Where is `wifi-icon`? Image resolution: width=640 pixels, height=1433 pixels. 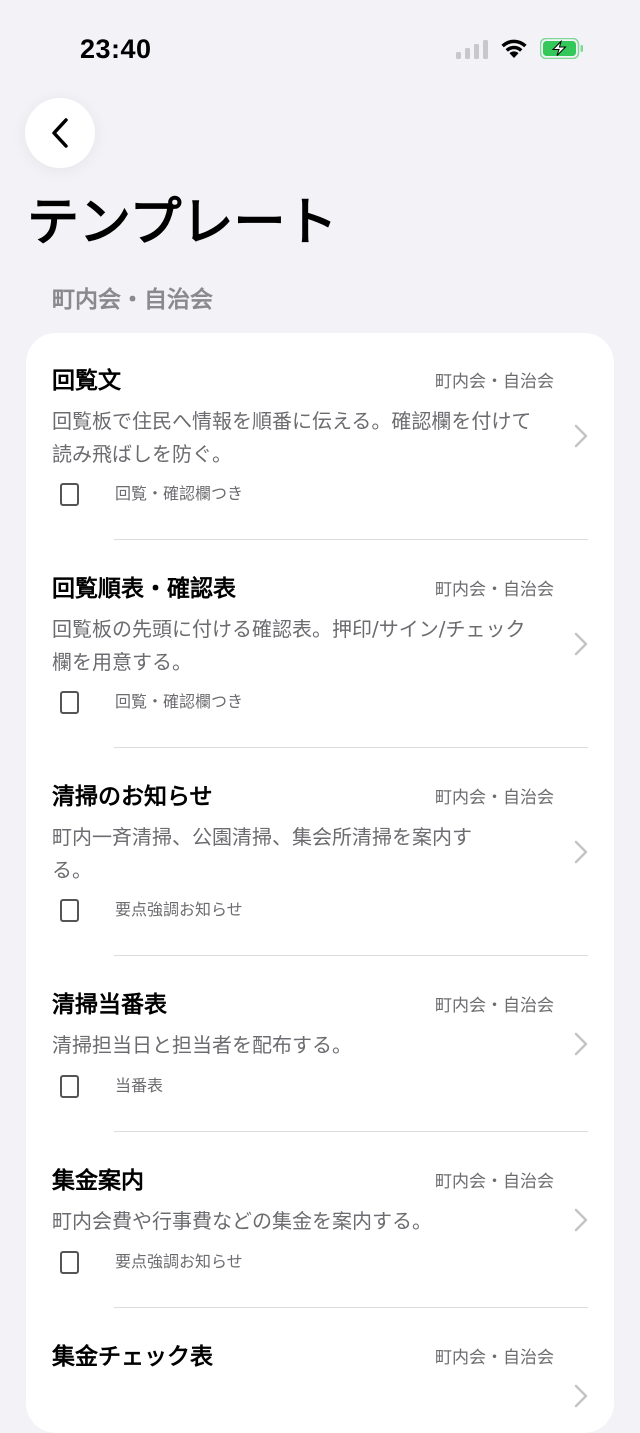
wifi-icon is located at coordinates (514, 48).